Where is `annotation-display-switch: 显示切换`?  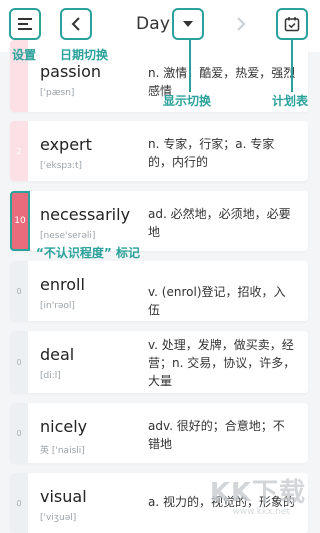
annotation-display-switch: 显示切换 is located at coordinates (187, 101).